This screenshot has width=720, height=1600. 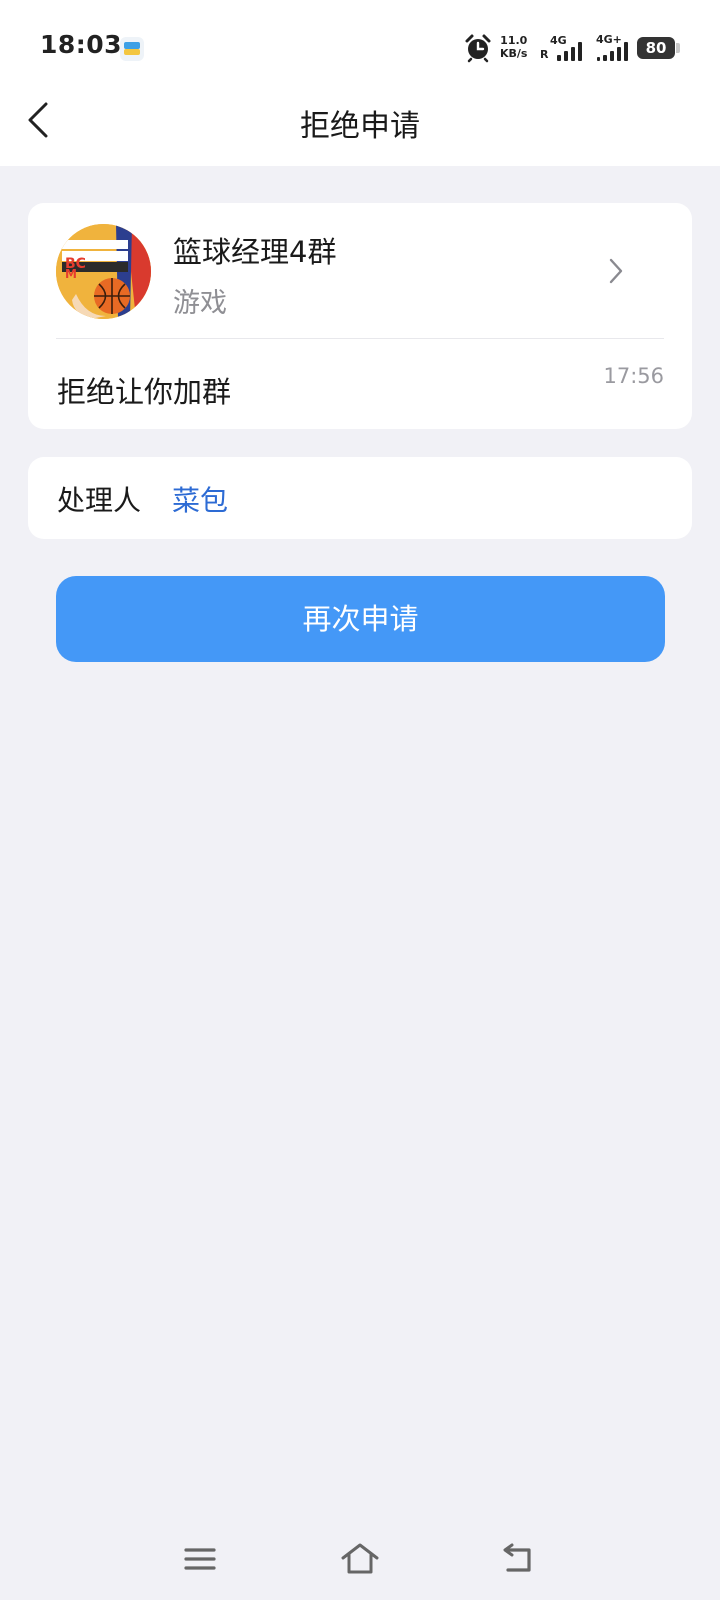 What do you see at coordinates (144, 392) in the screenshot?
I see `rejection-message: 拒绝让你加群` at bounding box center [144, 392].